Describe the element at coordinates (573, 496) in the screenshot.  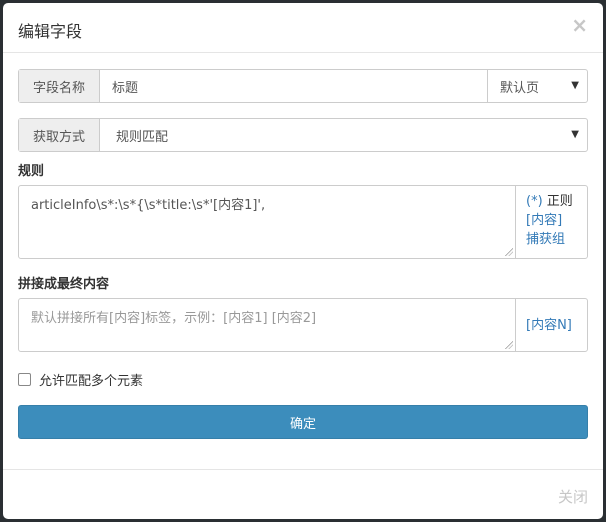
I see `close-button: 关闭` at that location.